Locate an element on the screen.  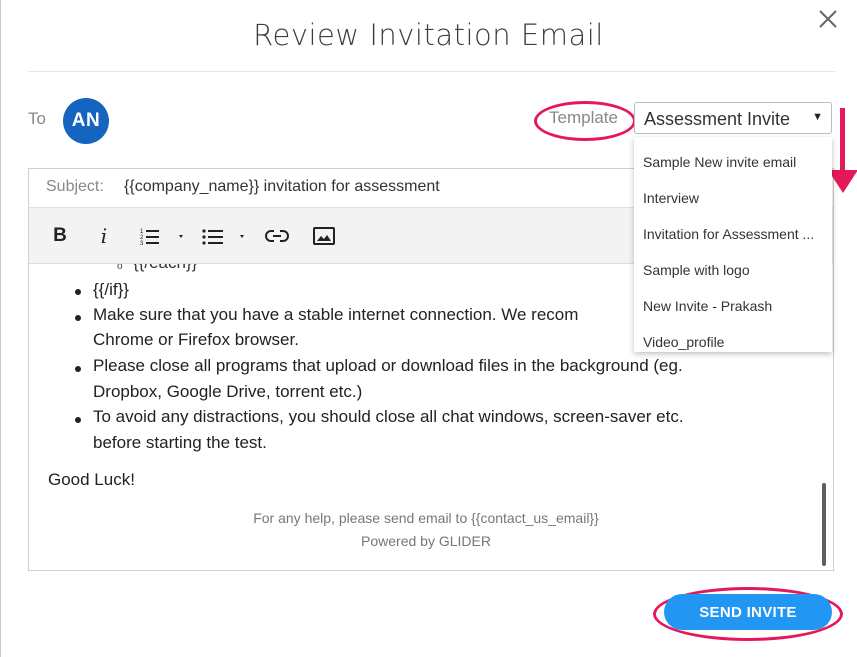
subject-label: Subject: is located at coordinates (75, 186).